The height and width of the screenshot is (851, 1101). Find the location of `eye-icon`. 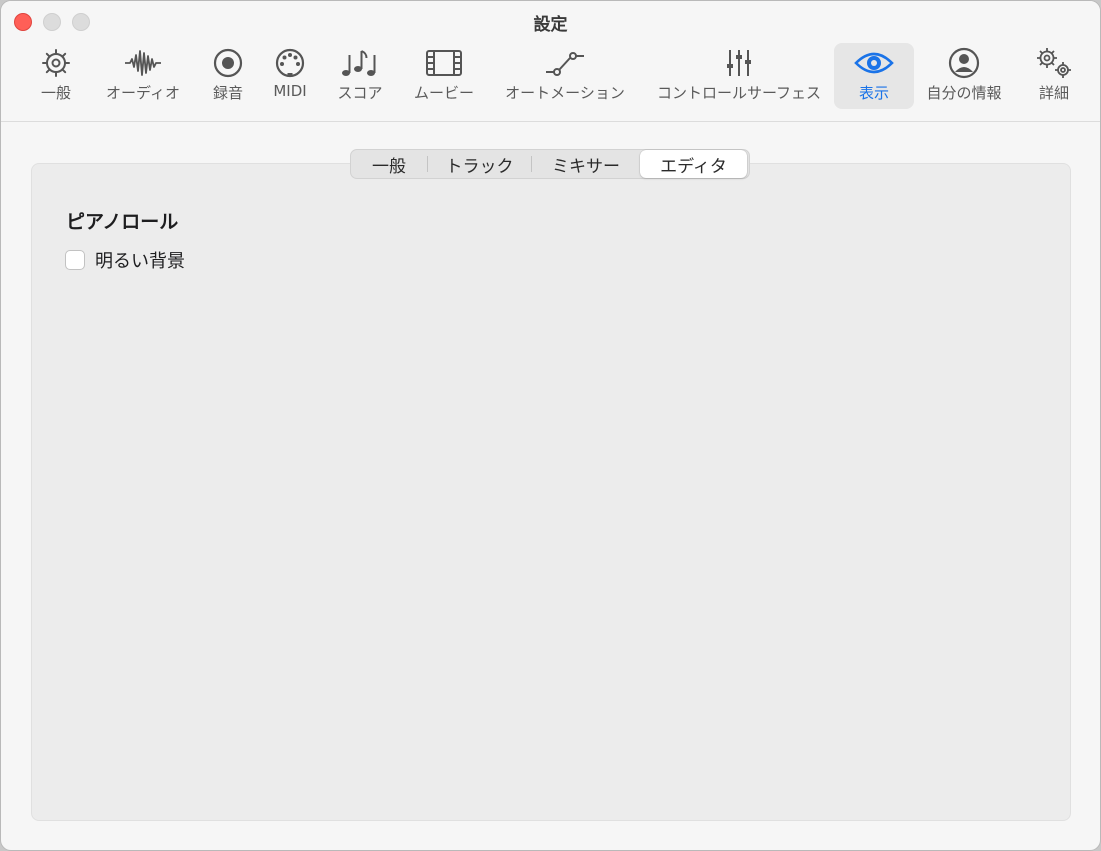

eye-icon is located at coordinates (874, 63).